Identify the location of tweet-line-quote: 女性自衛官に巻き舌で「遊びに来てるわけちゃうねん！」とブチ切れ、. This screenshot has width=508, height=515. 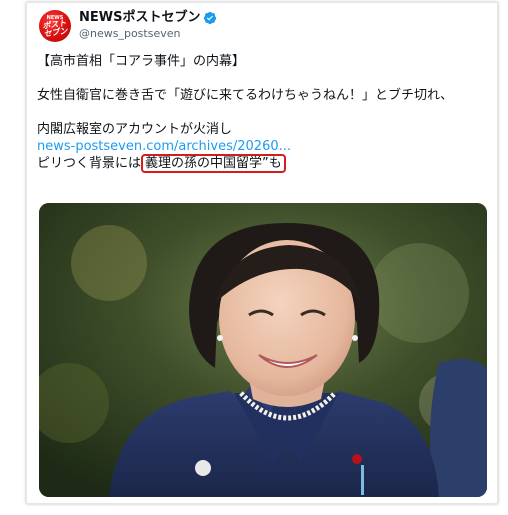
(245, 95).